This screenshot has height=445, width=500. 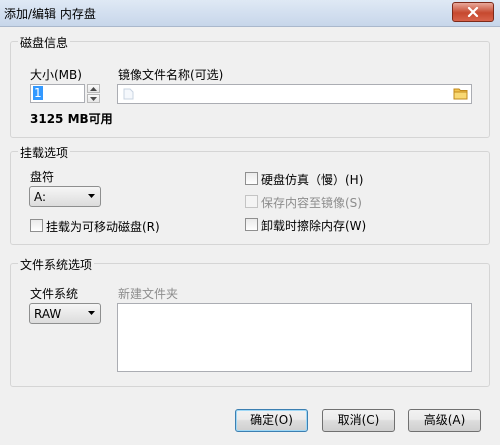 I want to click on file-placeholder-icon, so click(x=128, y=94).